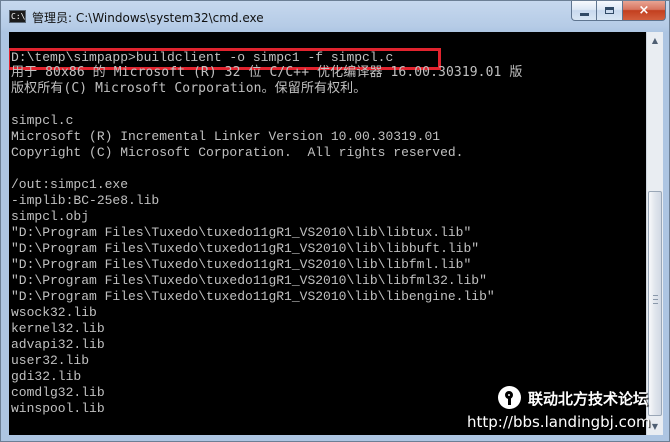 This screenshot has width=670, height=442. Describe the element at coordinates (567, 410) in the screenshot. I see `forum-watermark: 联动北方技术论坛 http://bbs.landingbj.com` at that location.